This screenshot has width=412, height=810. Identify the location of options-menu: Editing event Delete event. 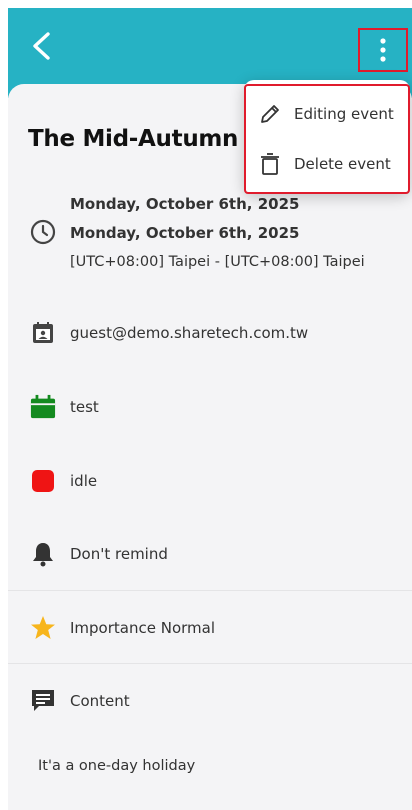
(327, 137).